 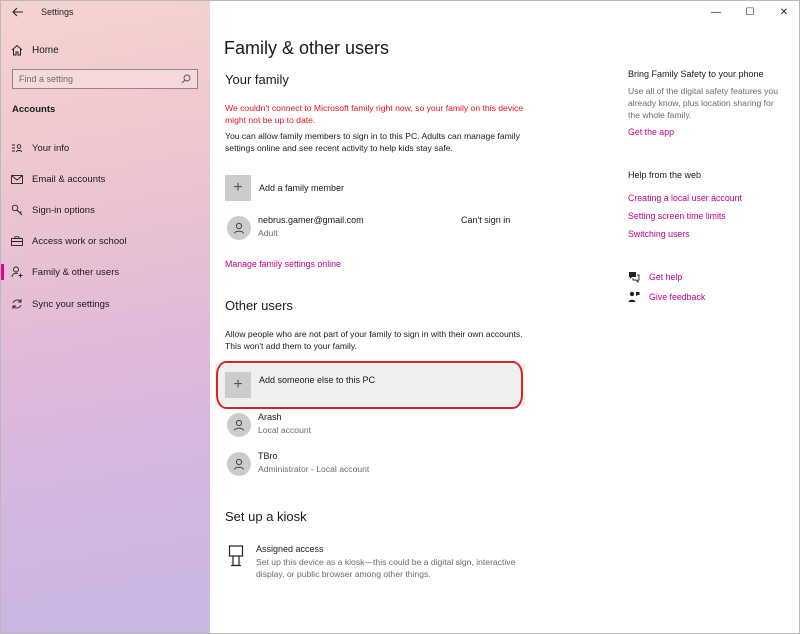 I want to click on help-from-web-title: Help from the web, so click(x=665, y=175).